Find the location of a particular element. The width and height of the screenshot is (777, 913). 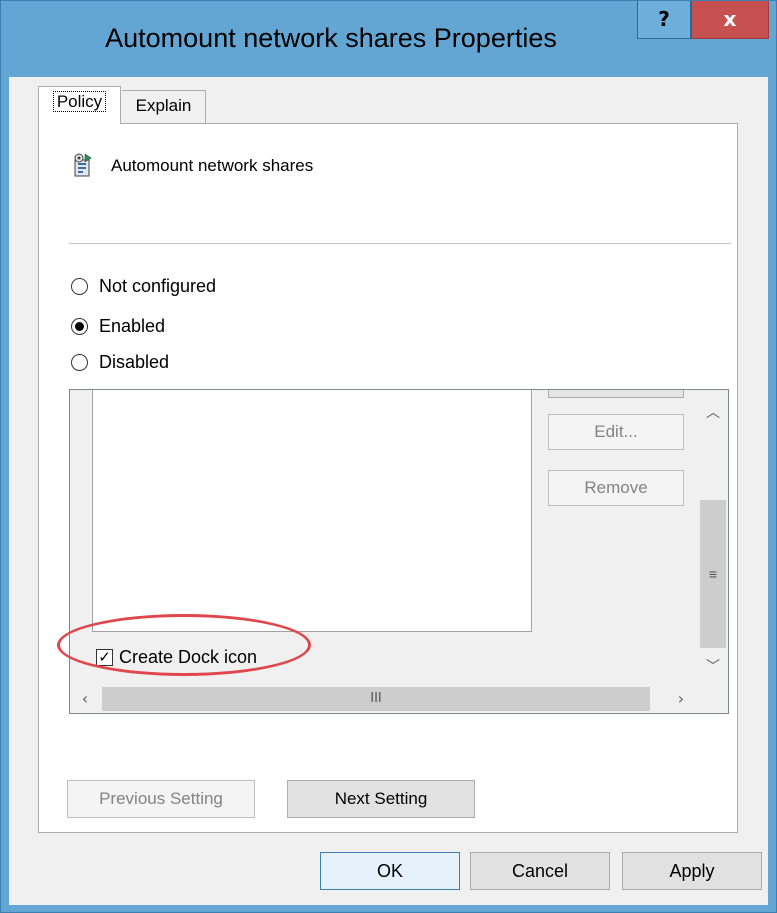

radio-label: Enabled is located at coordinates (132, 325).